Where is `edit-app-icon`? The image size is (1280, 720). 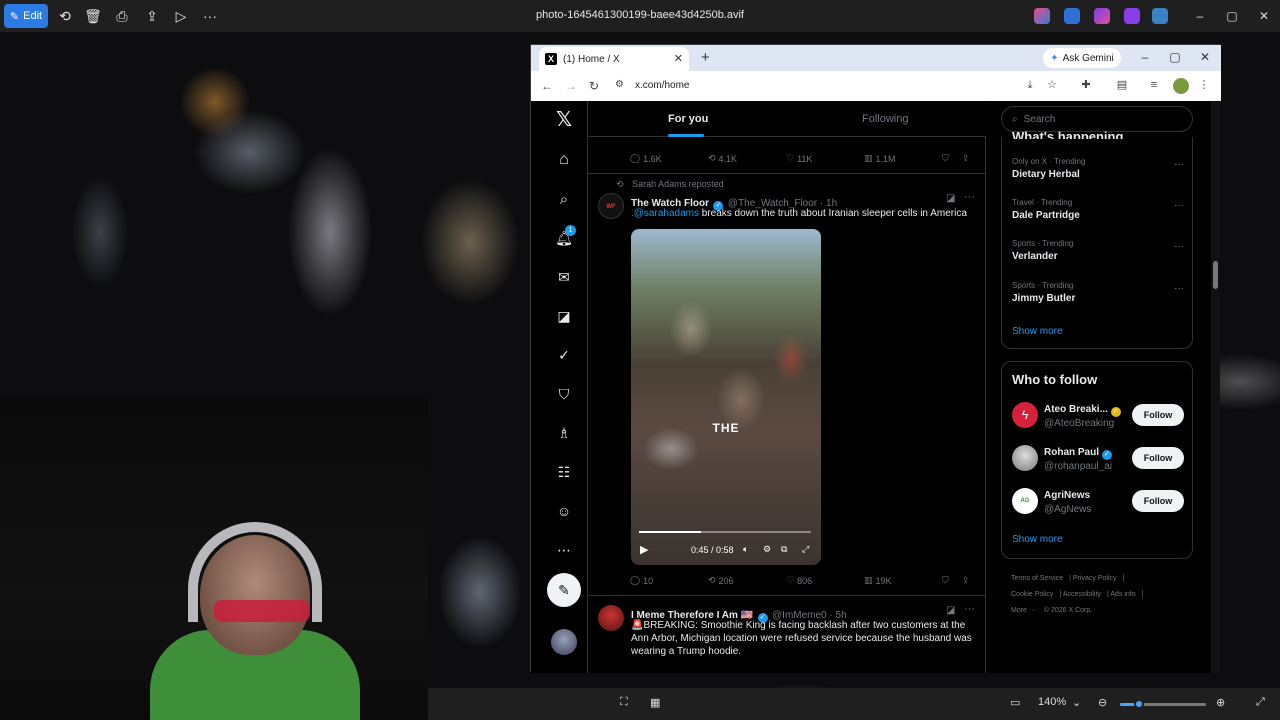
edit-app-icon is located at coordinates (1072, 16).